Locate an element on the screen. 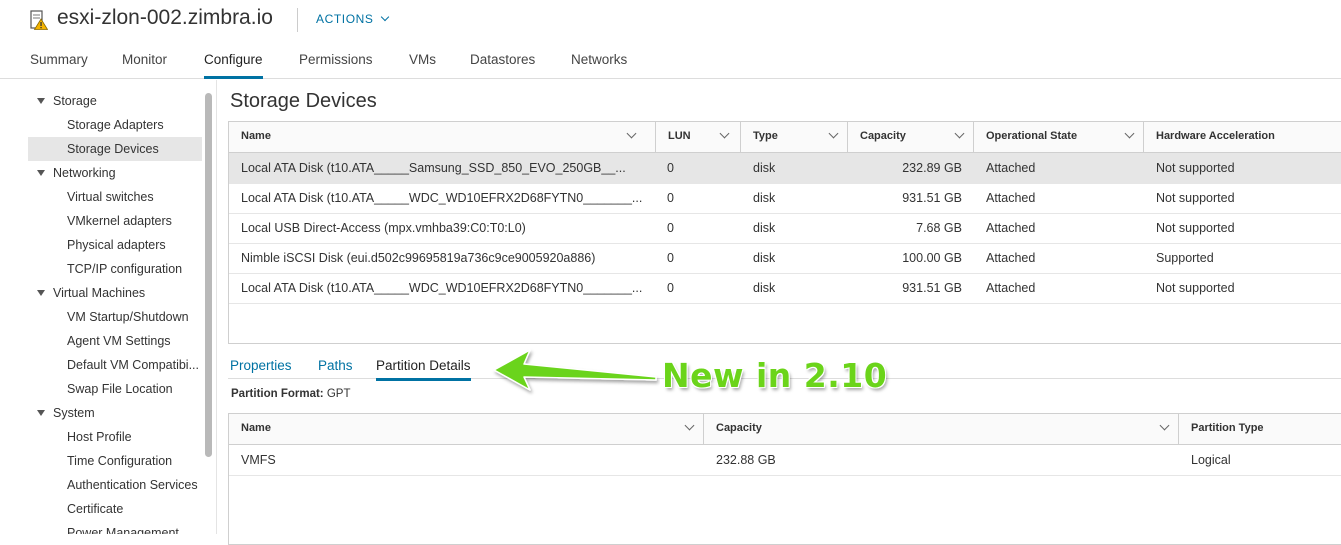 The height and width of the screenshot is (545, 1341). sidebar-item-virtual-switches: Virtual switches is located at coordinates (115, 197).